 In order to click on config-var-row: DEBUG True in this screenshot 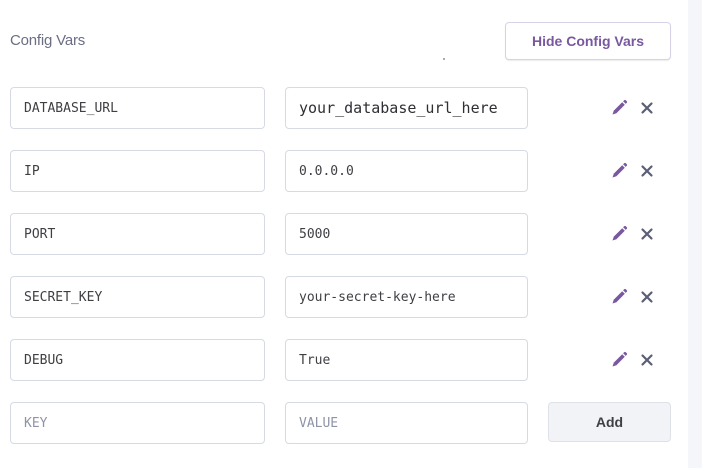, I will do `click(344, 360)`.